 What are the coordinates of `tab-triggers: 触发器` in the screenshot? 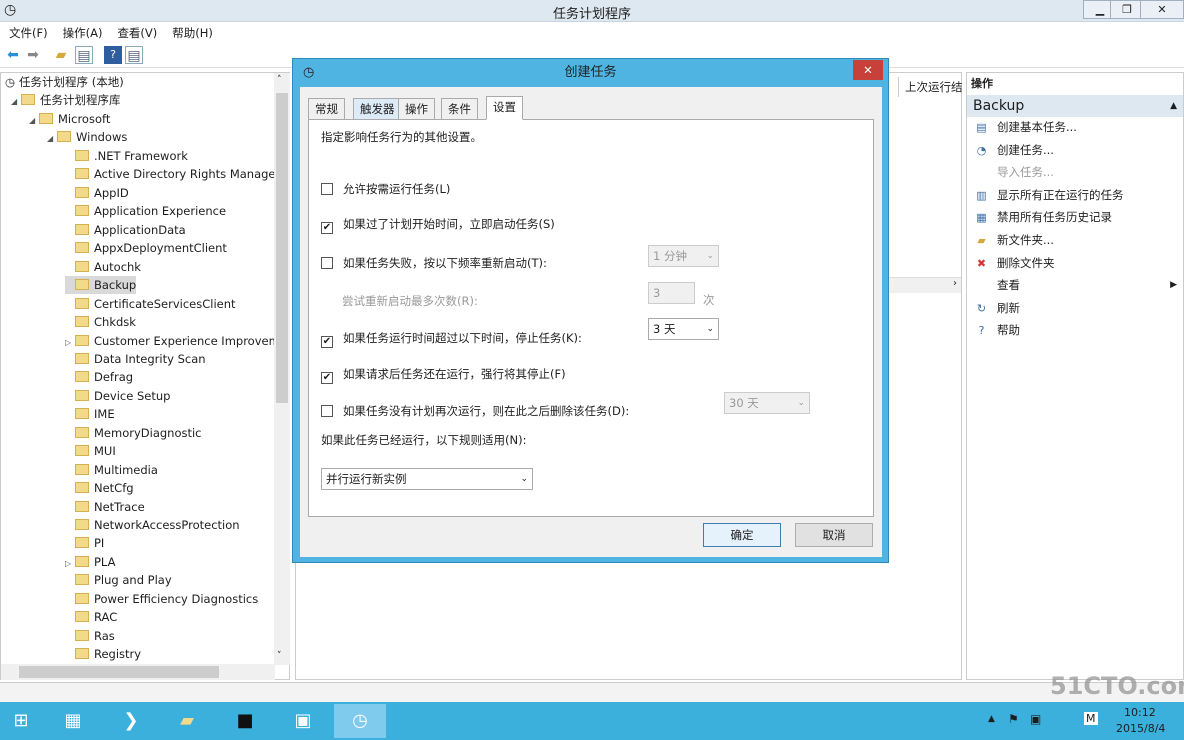 It's located at (377, 108).